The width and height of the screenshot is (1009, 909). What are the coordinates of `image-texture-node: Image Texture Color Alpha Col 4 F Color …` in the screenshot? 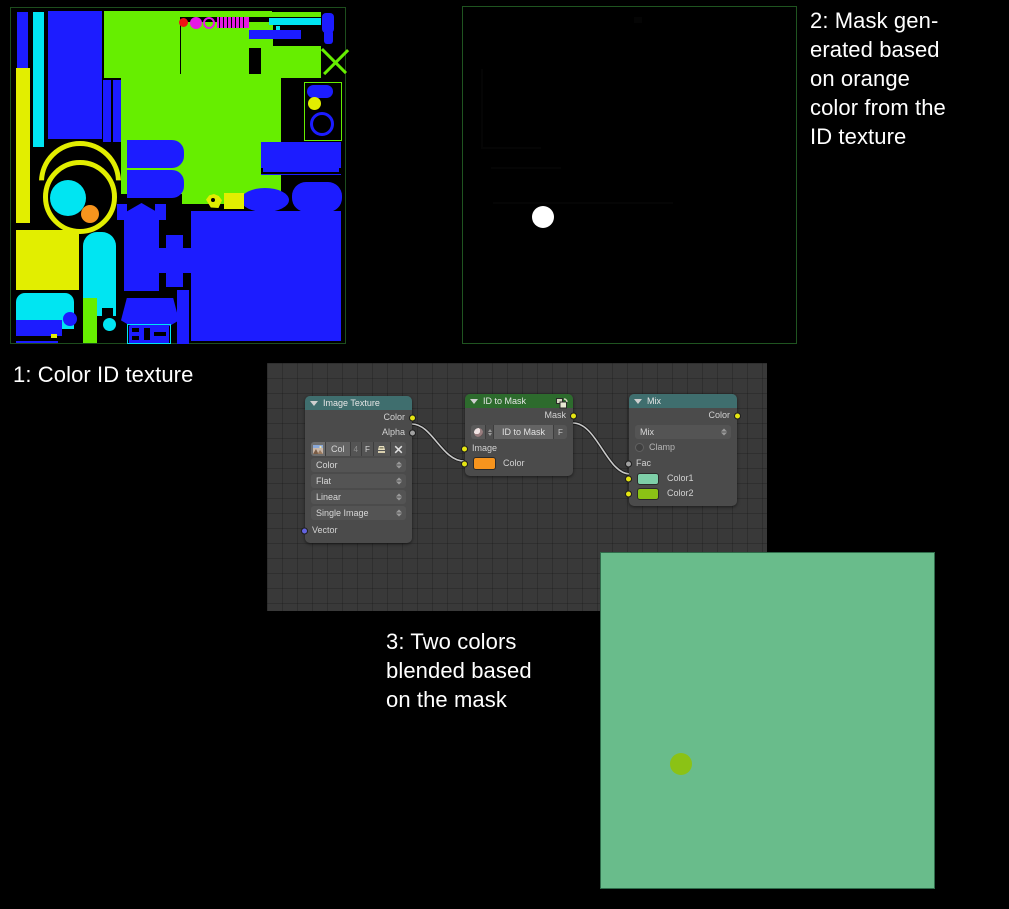 It's located at (358, 469).